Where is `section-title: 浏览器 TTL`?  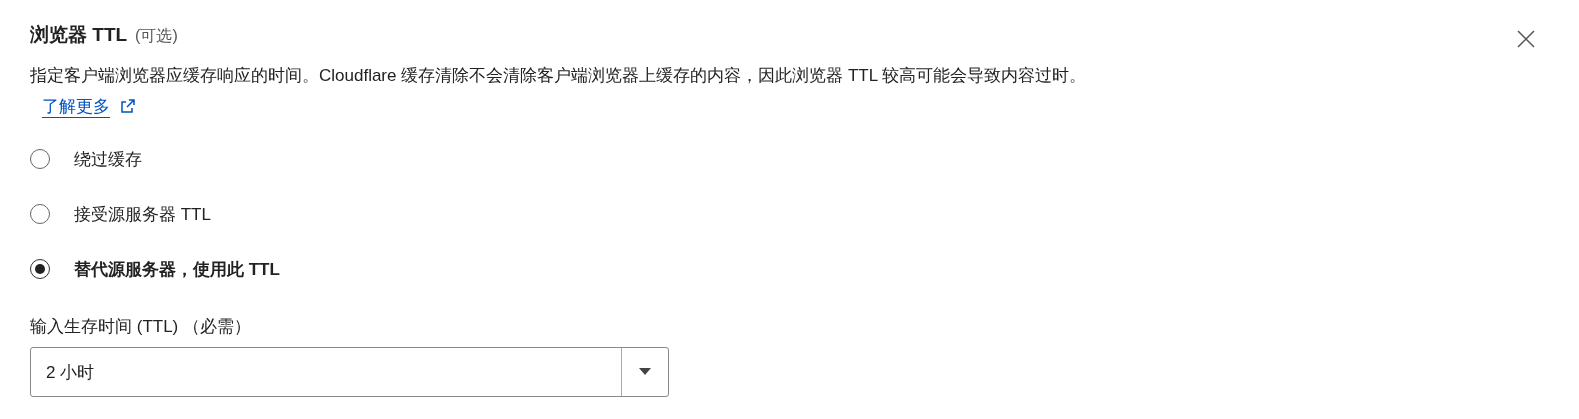
section-title: 浏览器 TTL is located at coordinates (79, 35).